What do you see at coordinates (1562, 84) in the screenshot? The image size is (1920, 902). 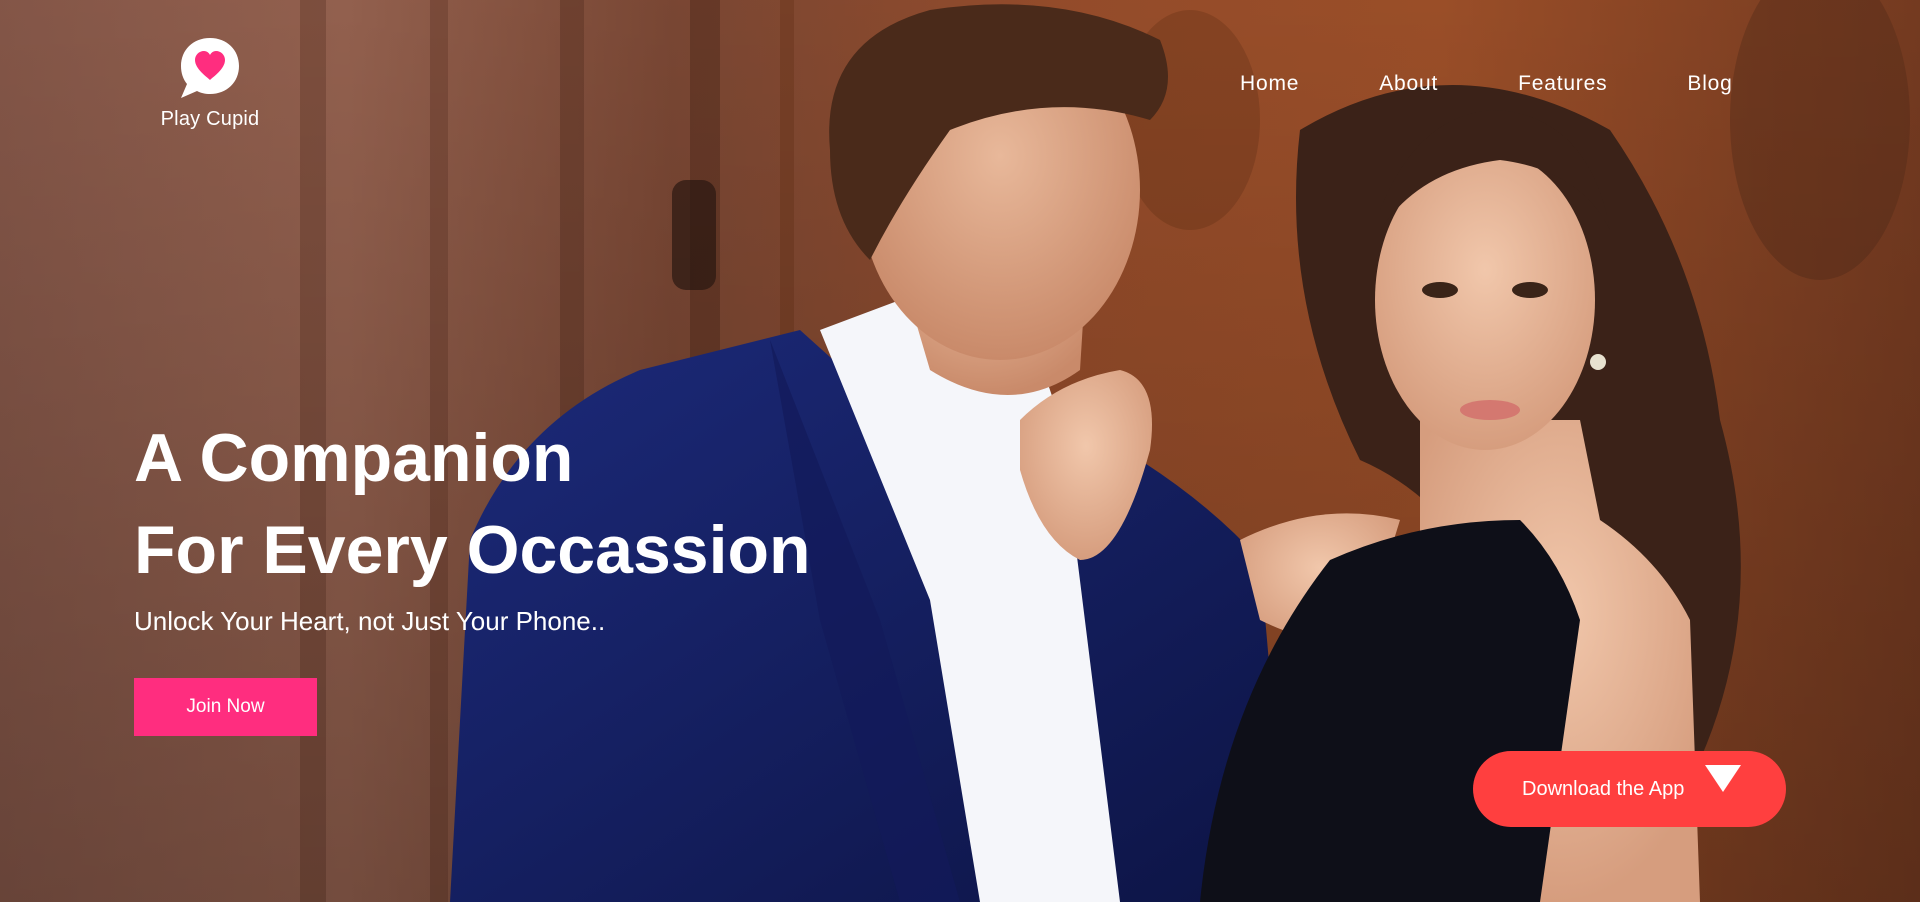 I see `nav-item-features: Features` at bounding box center [1562, 84].